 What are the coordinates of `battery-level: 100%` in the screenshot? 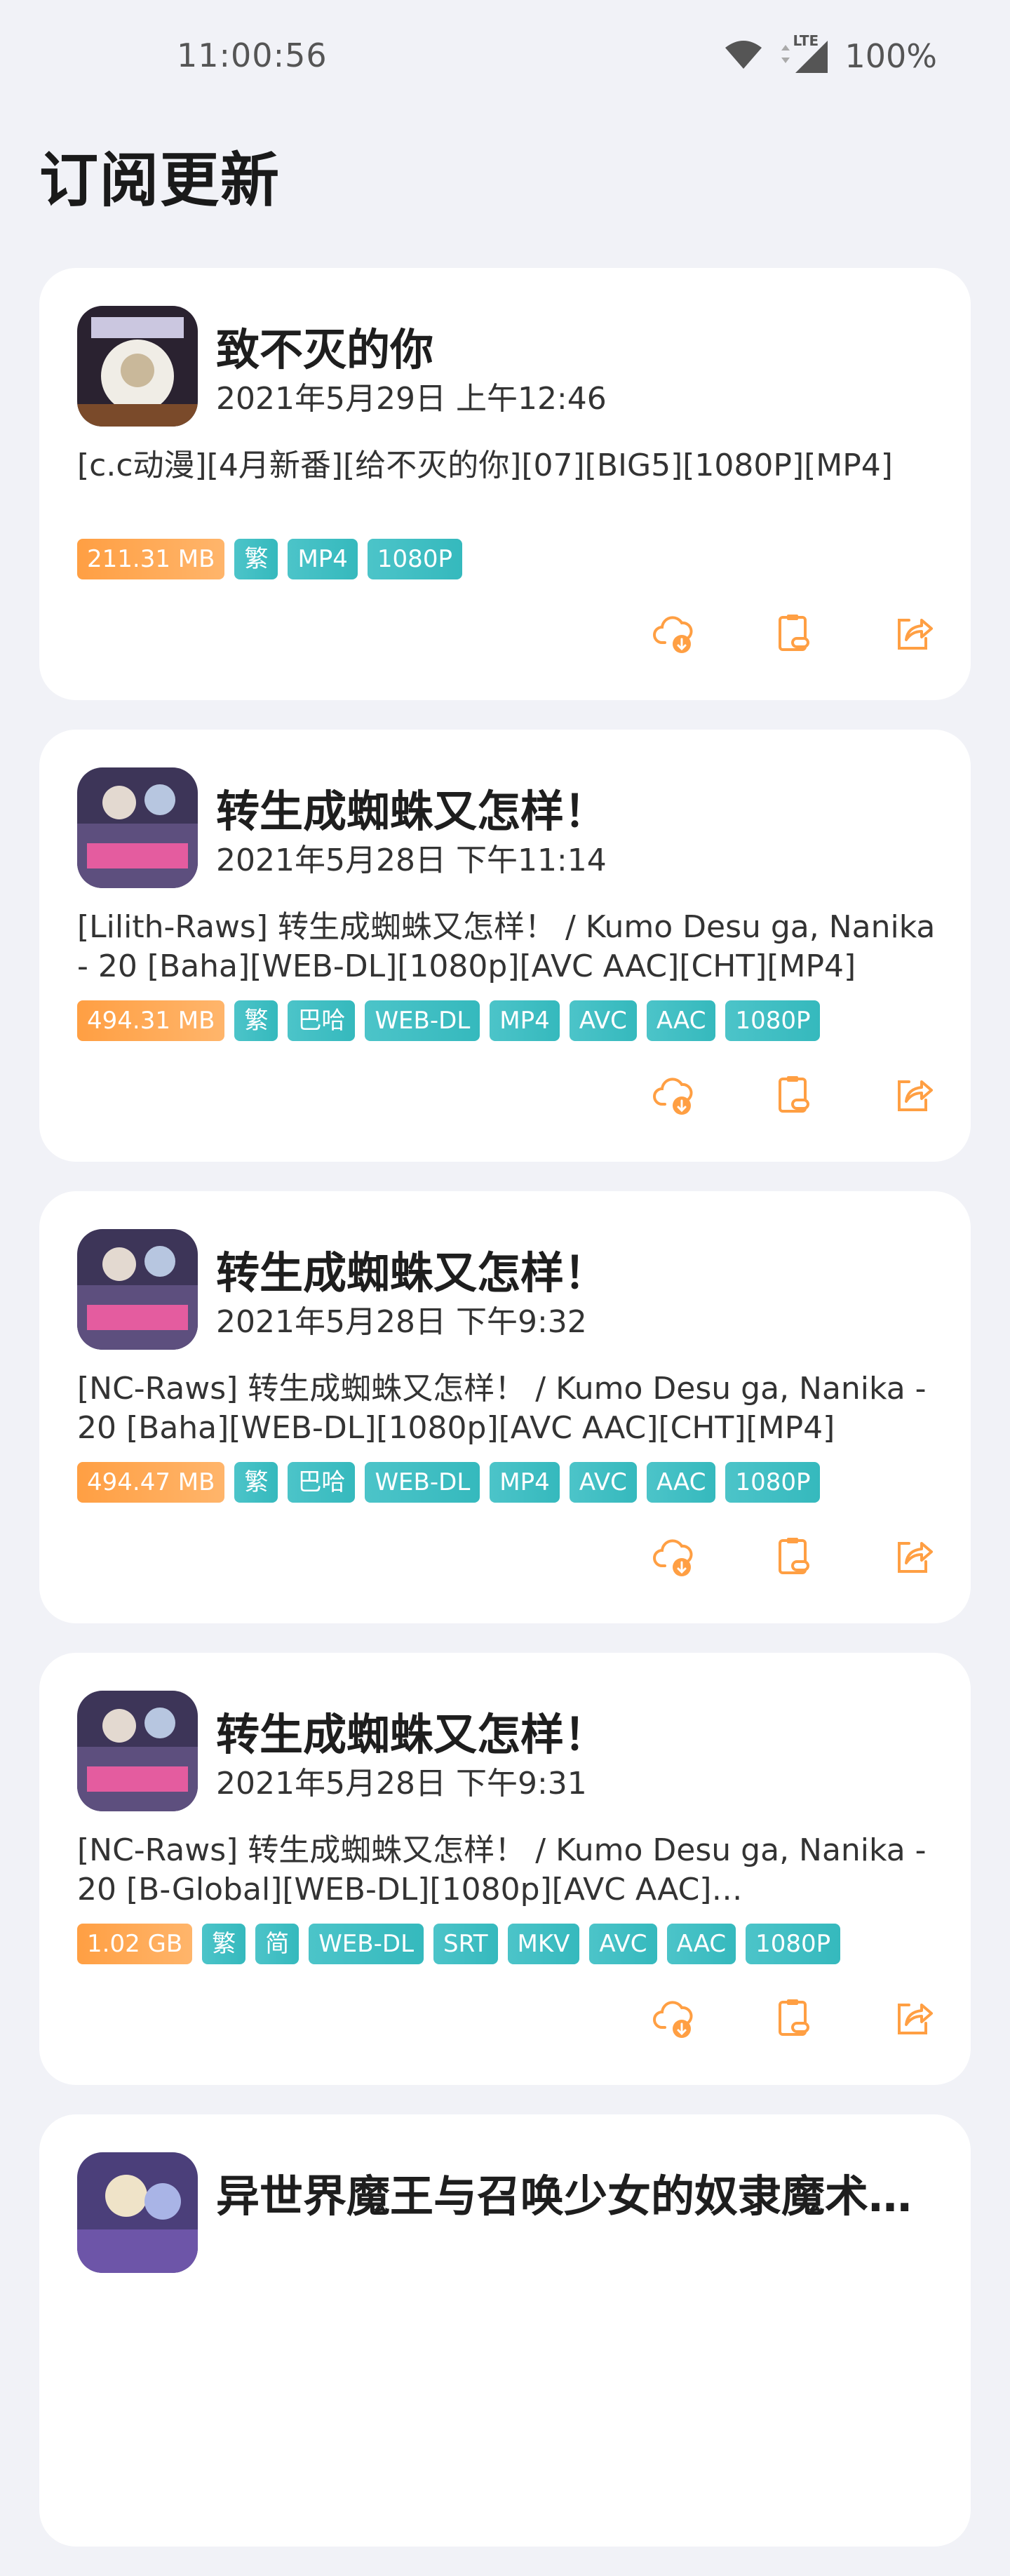 It's located at (890, 56).